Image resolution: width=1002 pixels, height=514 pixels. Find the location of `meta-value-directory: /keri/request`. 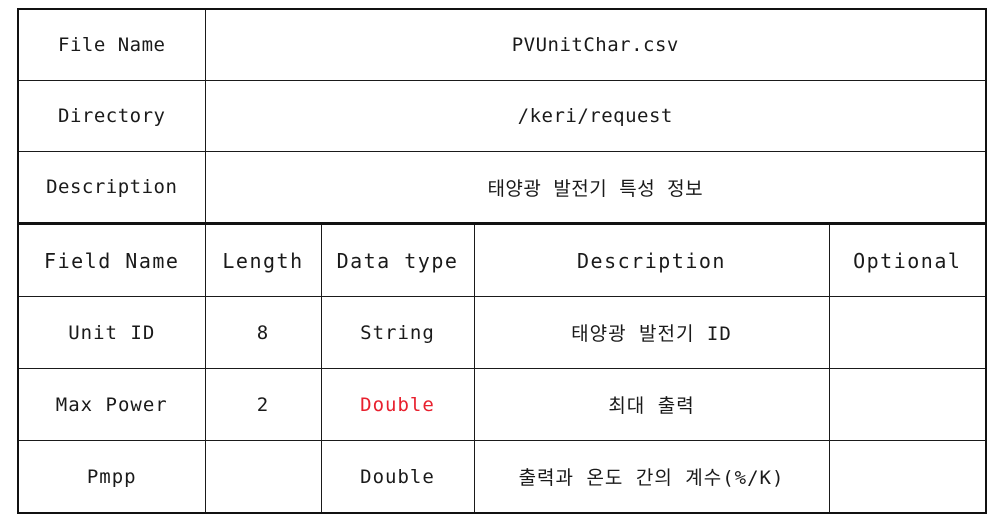

meta-value-directory: /keri/request is located at coordinates (595, 116).